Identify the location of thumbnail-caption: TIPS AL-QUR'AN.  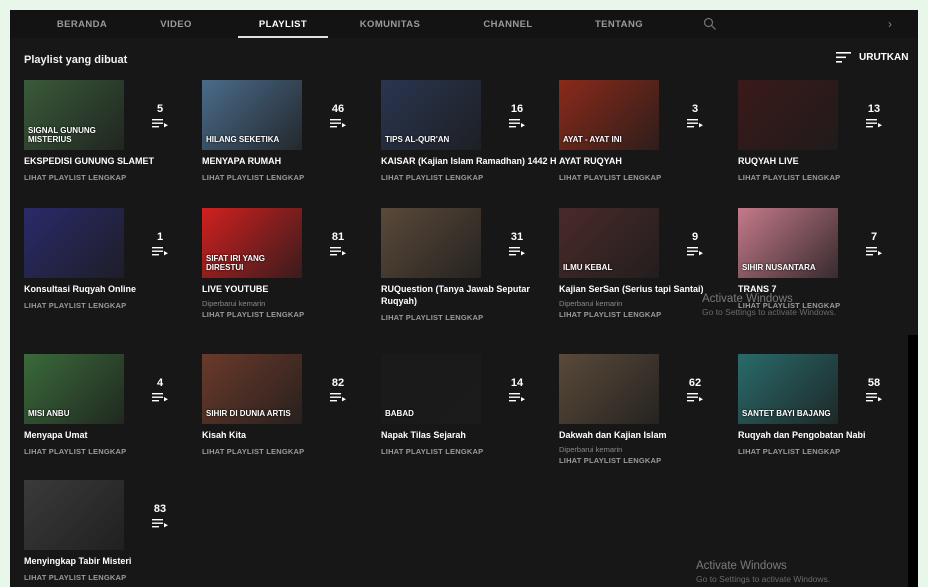
(417, 139).